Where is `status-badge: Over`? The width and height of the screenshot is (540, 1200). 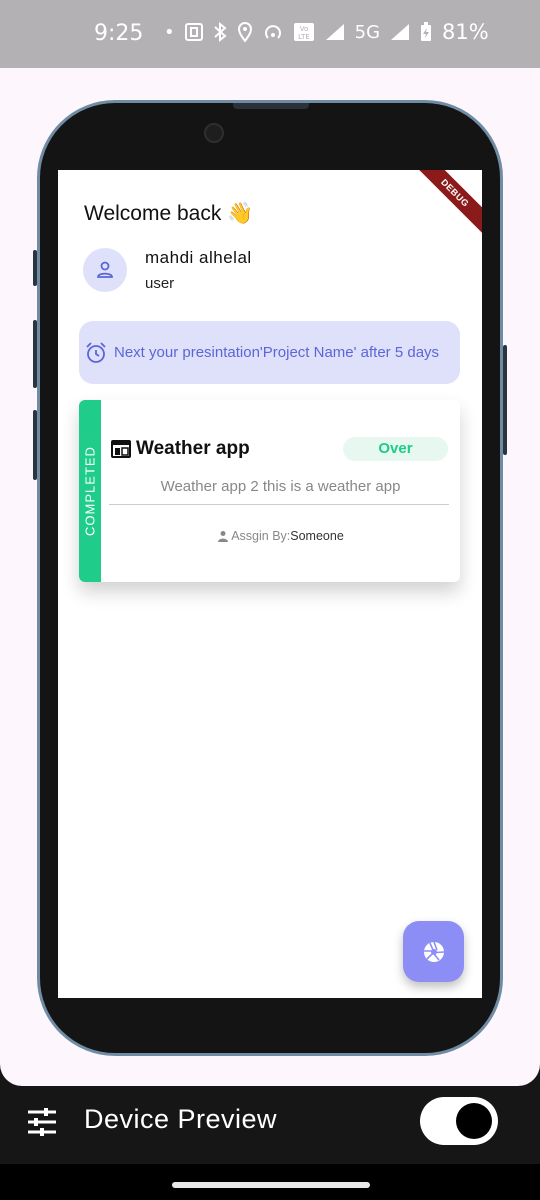
status-badge: Over is located at coordinates (395, 449).